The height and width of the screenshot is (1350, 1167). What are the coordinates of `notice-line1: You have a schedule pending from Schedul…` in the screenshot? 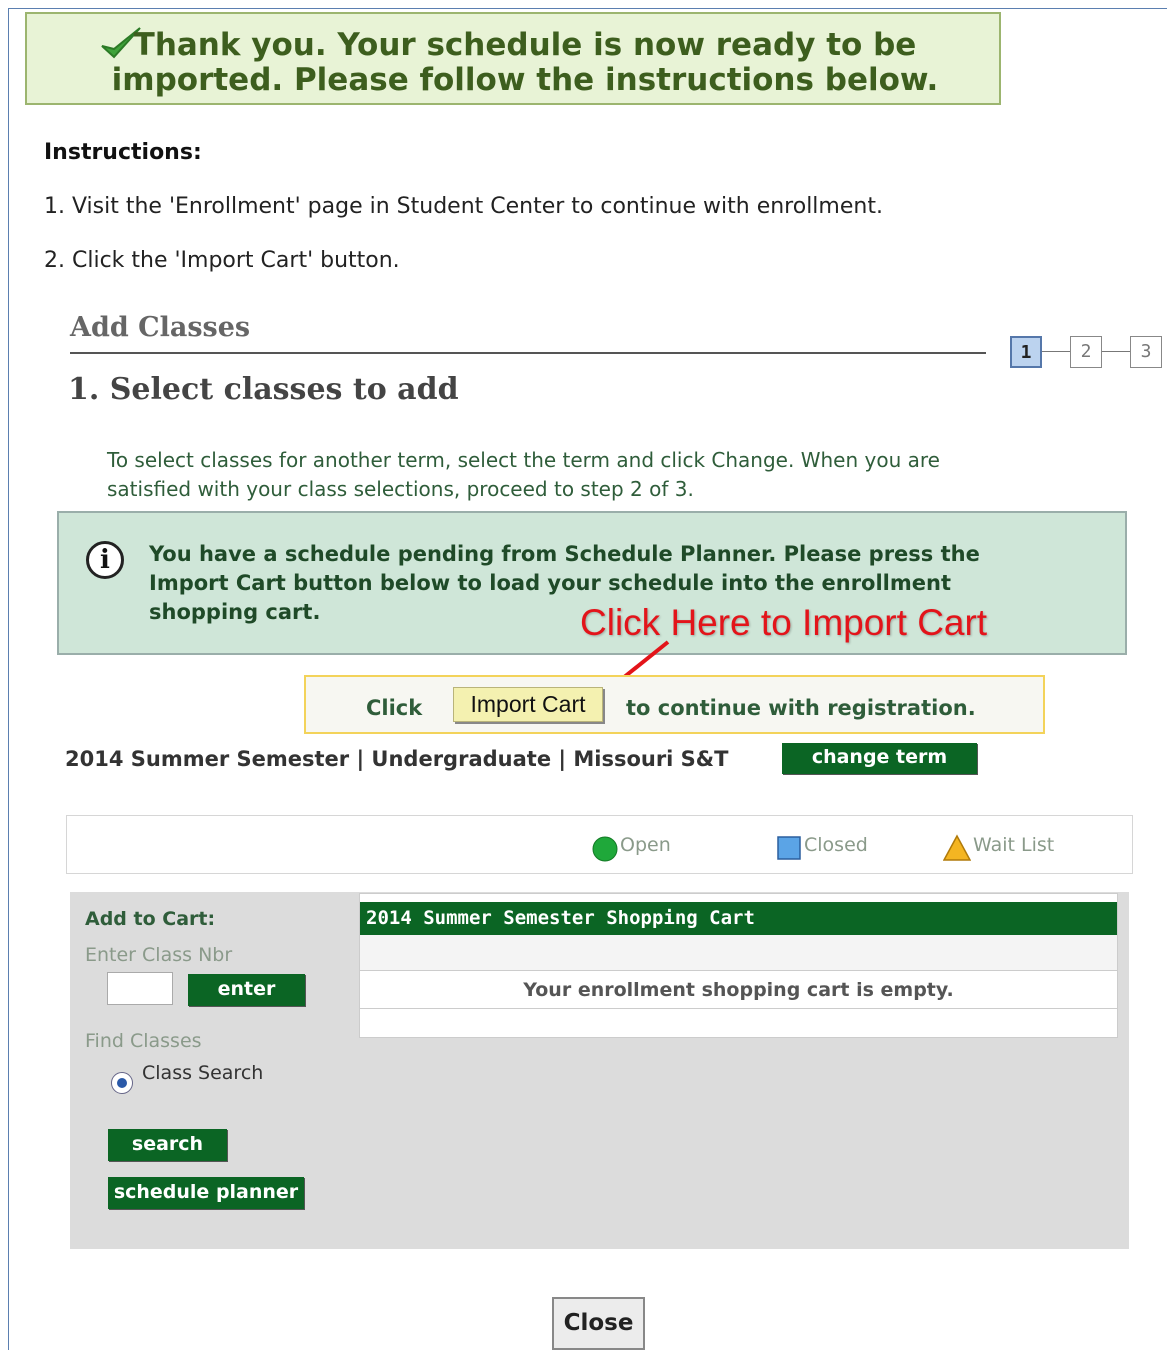 It's located at (564, 554).